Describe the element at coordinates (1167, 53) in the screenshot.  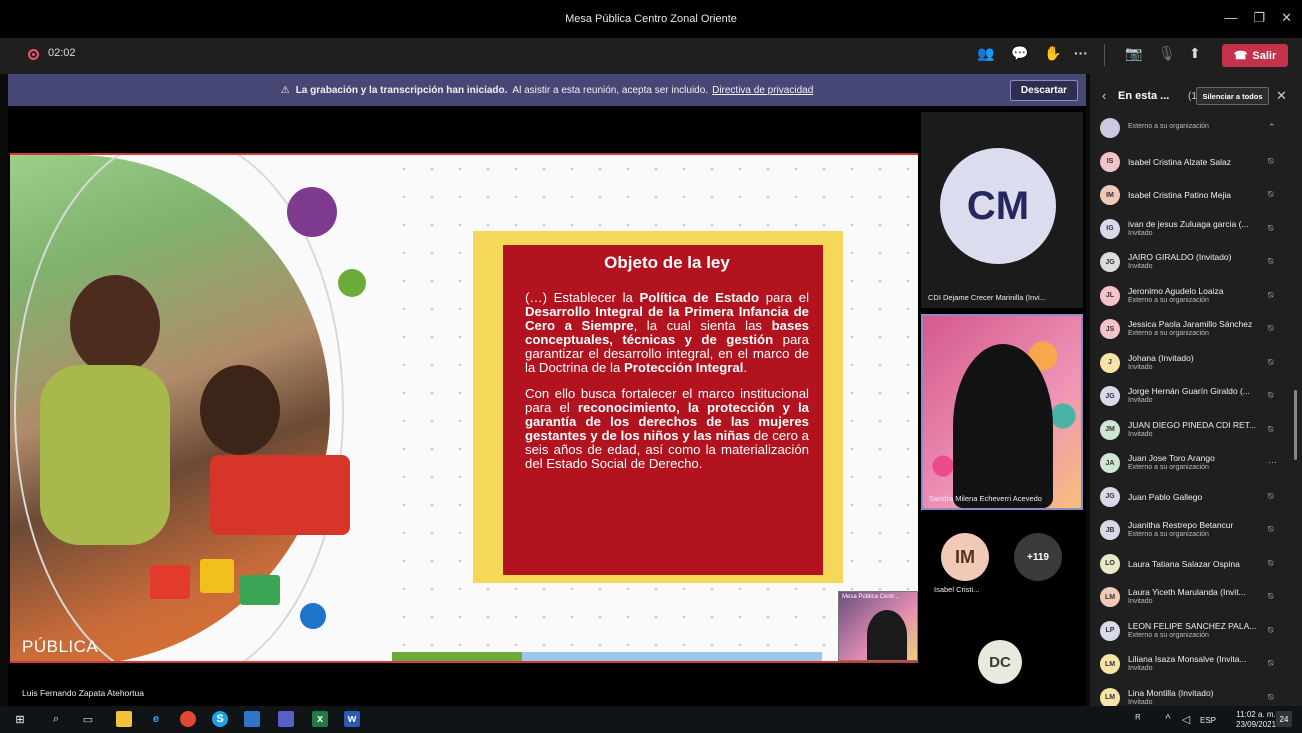
I see `mic-off-icon: 🎙` at that location.